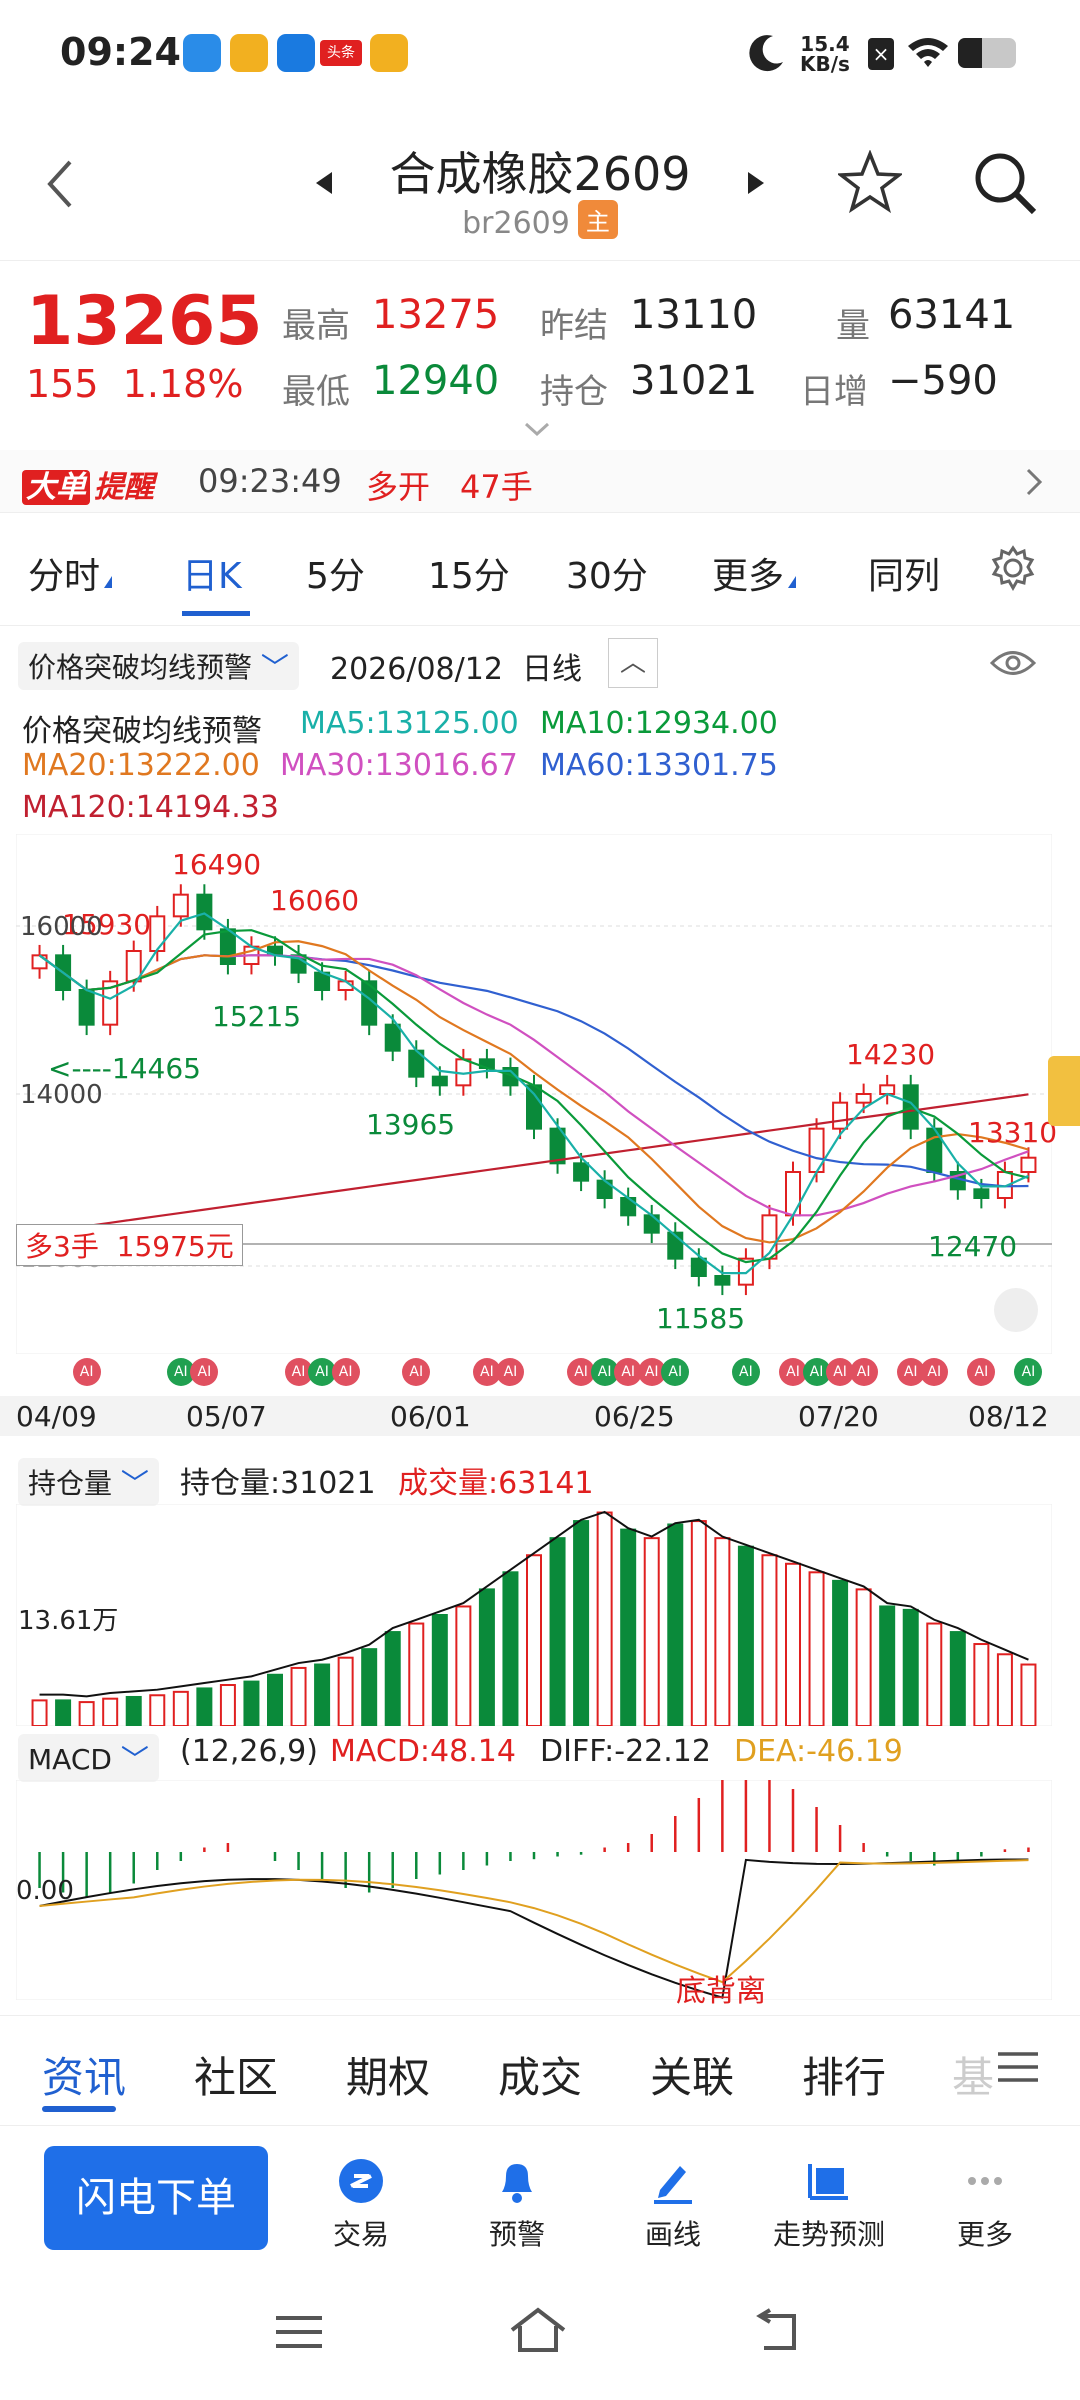 The image size is (1080, 2400). I want to click on volume-selector: 持仓量 ﹀, so click(88, 1482).